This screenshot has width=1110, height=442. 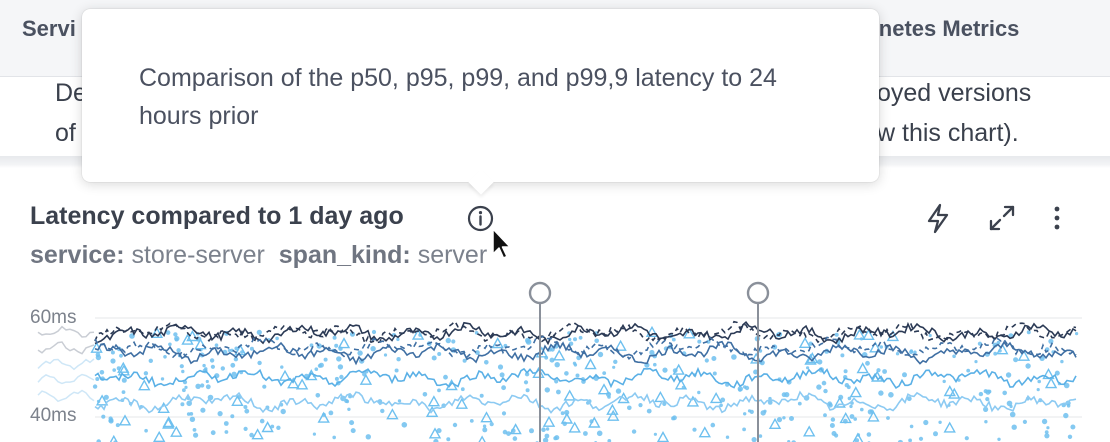 I want to click on tab-kubernetes-metrics: ernetes Metrics, so click(x=938, y=29).